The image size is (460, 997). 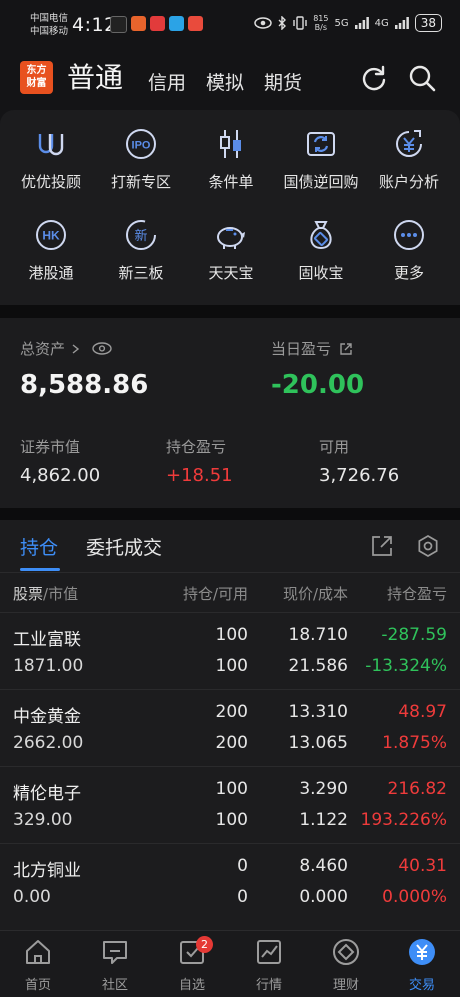 I want to click on gear-icon, so click(x=428, y=546).